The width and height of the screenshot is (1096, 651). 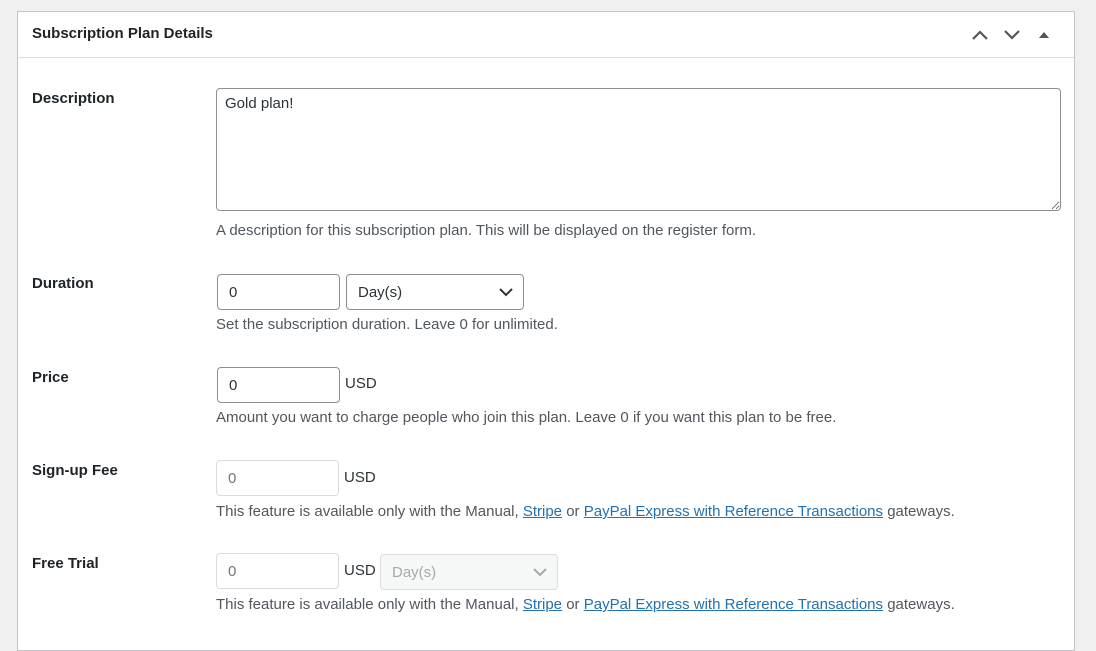 I want to click on duration-label: Duration, so click(x=63, y=283).